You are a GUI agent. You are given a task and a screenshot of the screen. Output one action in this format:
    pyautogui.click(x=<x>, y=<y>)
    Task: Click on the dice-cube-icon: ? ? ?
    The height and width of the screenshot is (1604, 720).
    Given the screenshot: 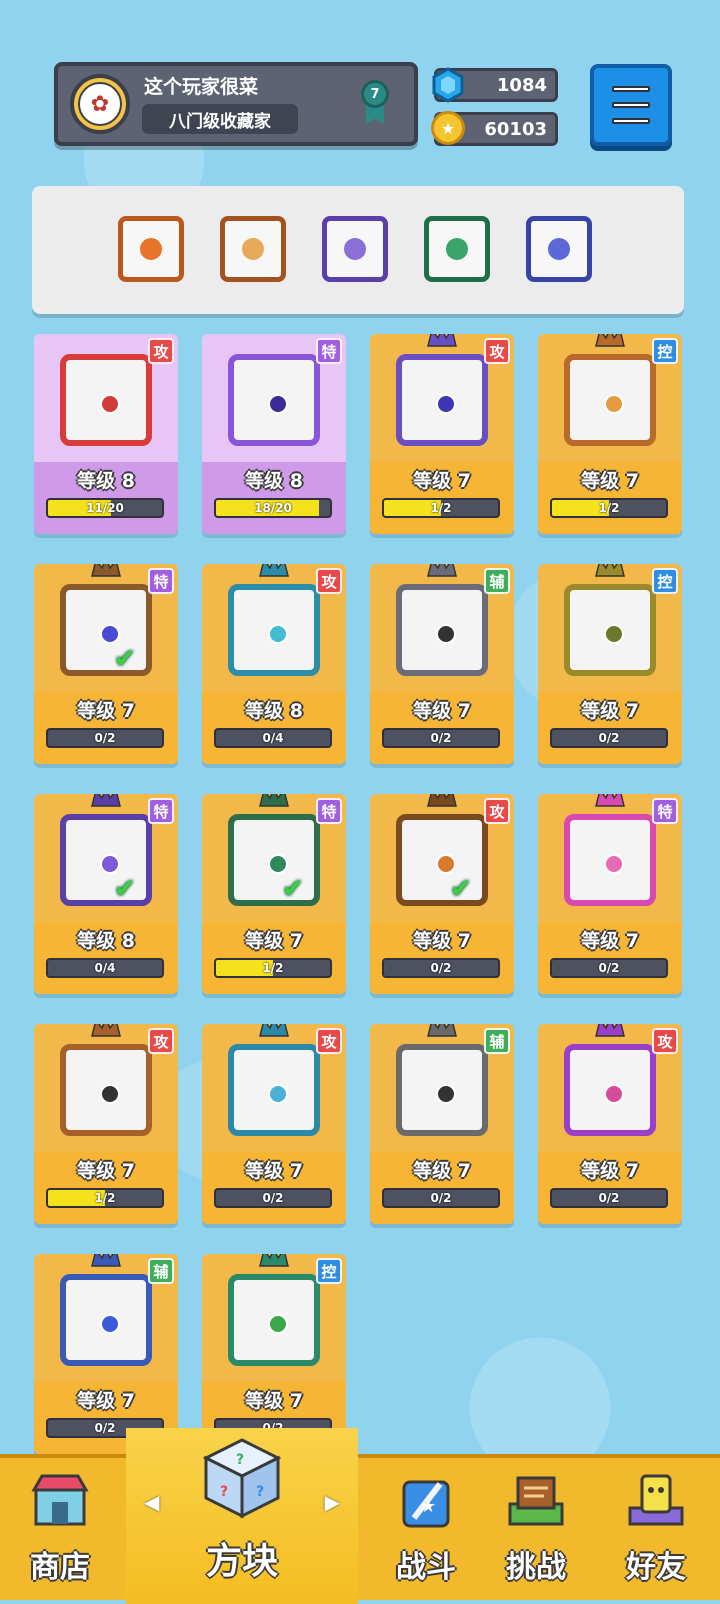 What is the action you would take?
    pyautogui.click(x=242, y=1478)
    